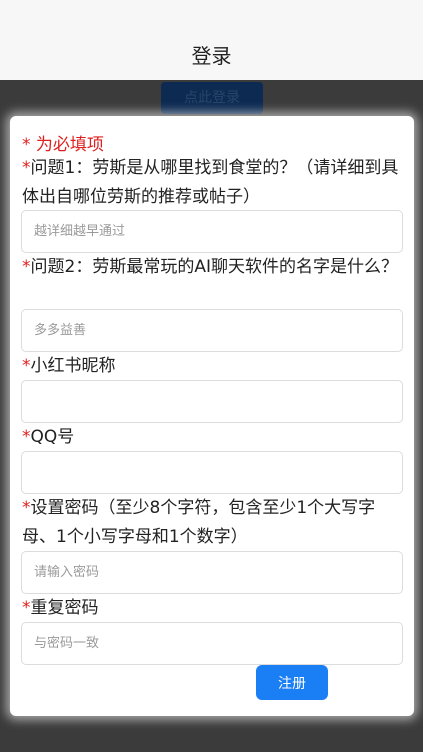  I want to click on repeat-password-input, so click(212, 643).